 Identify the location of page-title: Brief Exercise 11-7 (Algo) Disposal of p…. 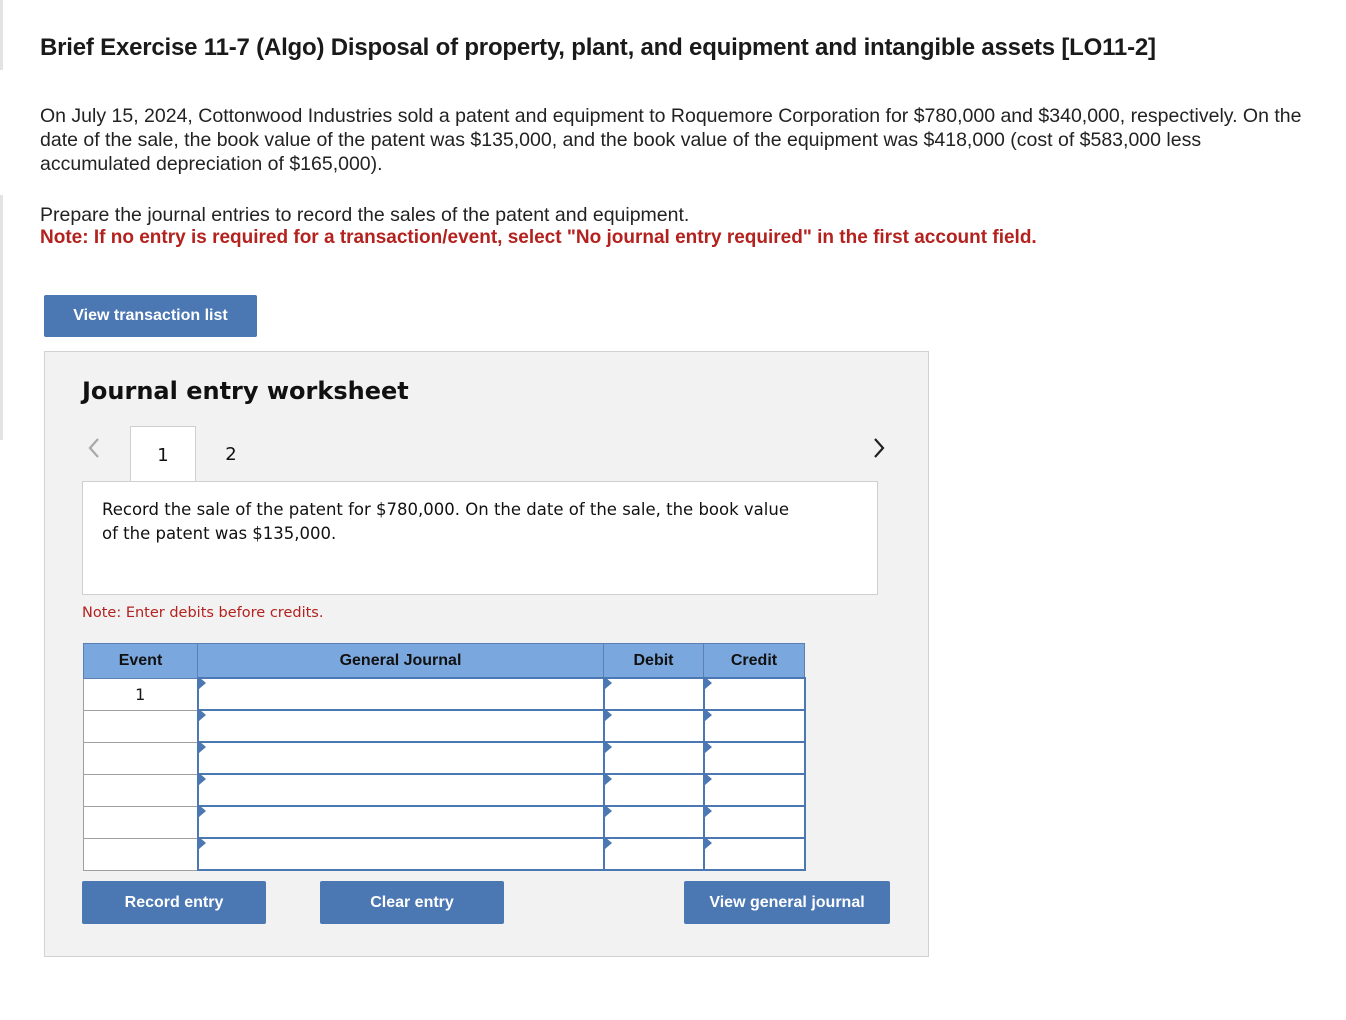
(598, 47).